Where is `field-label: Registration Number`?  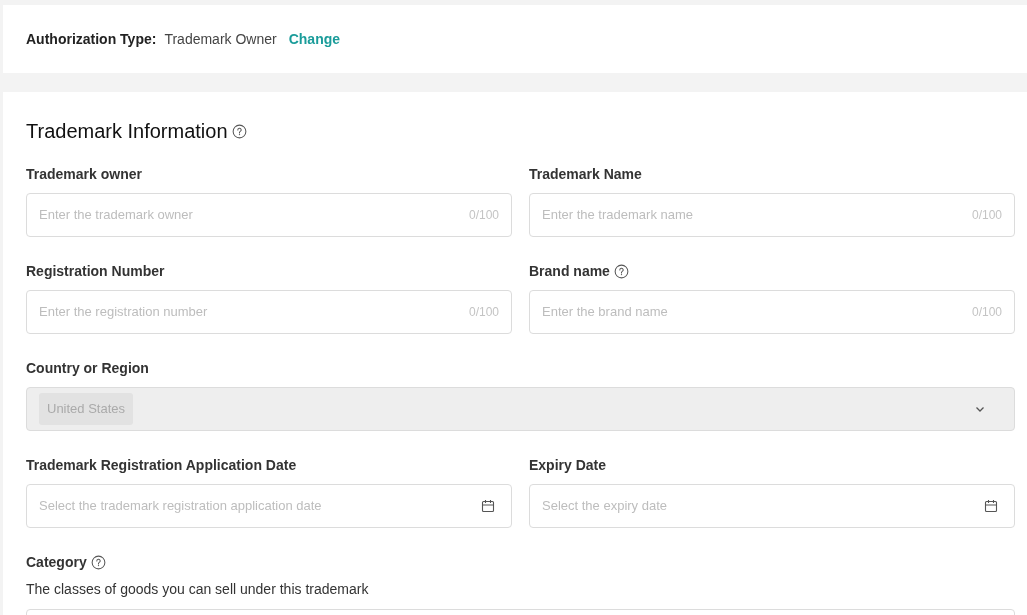 field-label: Registration Number is located at coordinates (95, 271).